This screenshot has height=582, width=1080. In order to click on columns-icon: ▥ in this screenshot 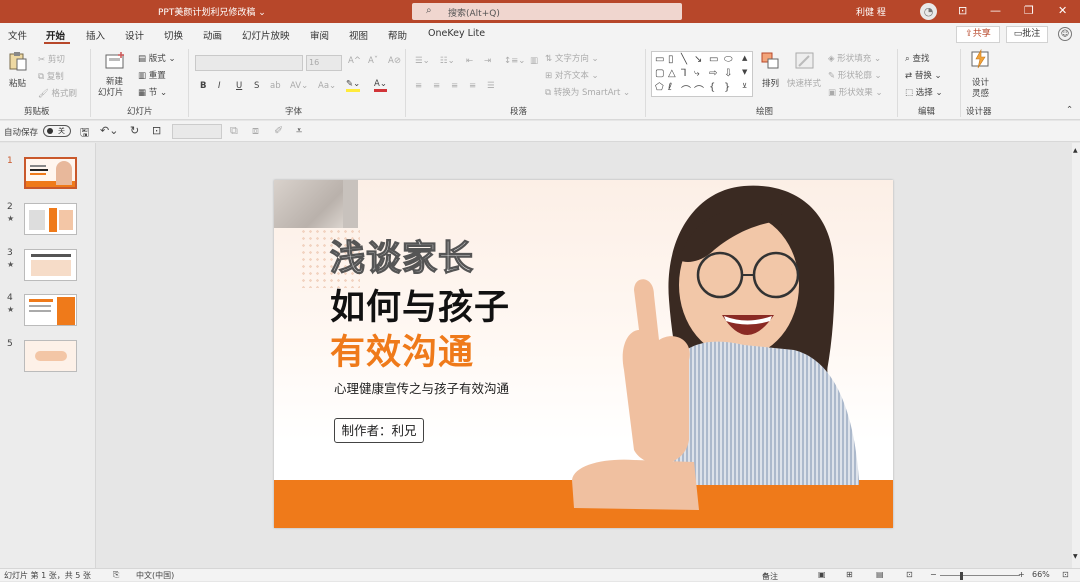, I will do `click(534, 61)`.